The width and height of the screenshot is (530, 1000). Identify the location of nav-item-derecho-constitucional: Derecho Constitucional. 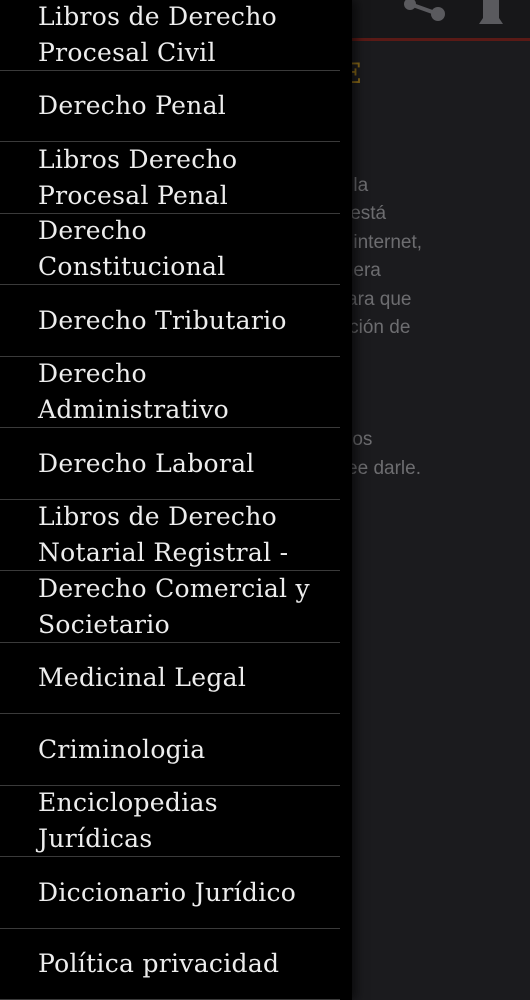
(170, 249).